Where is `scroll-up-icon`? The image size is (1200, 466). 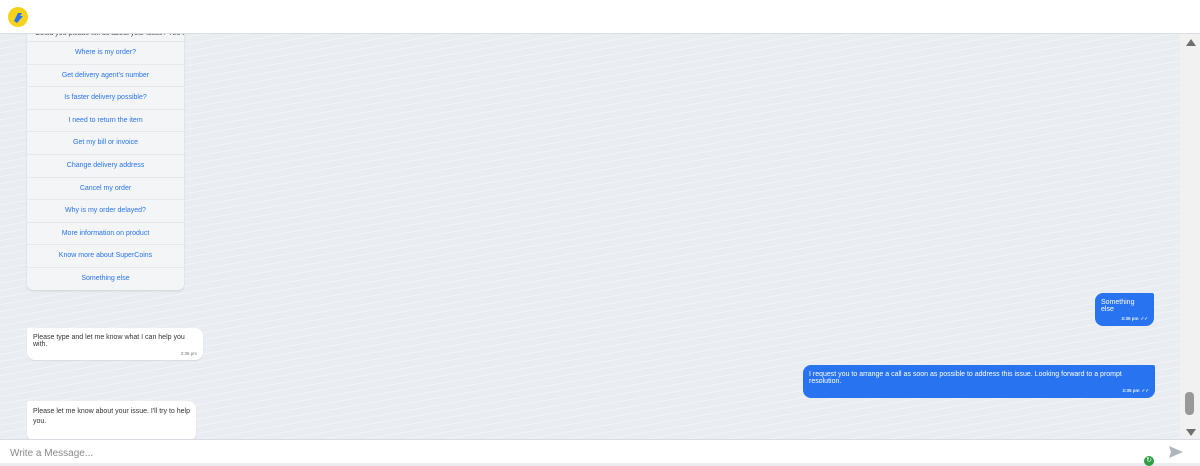
scroll-up-icon is located at coordinates (1191, 42).